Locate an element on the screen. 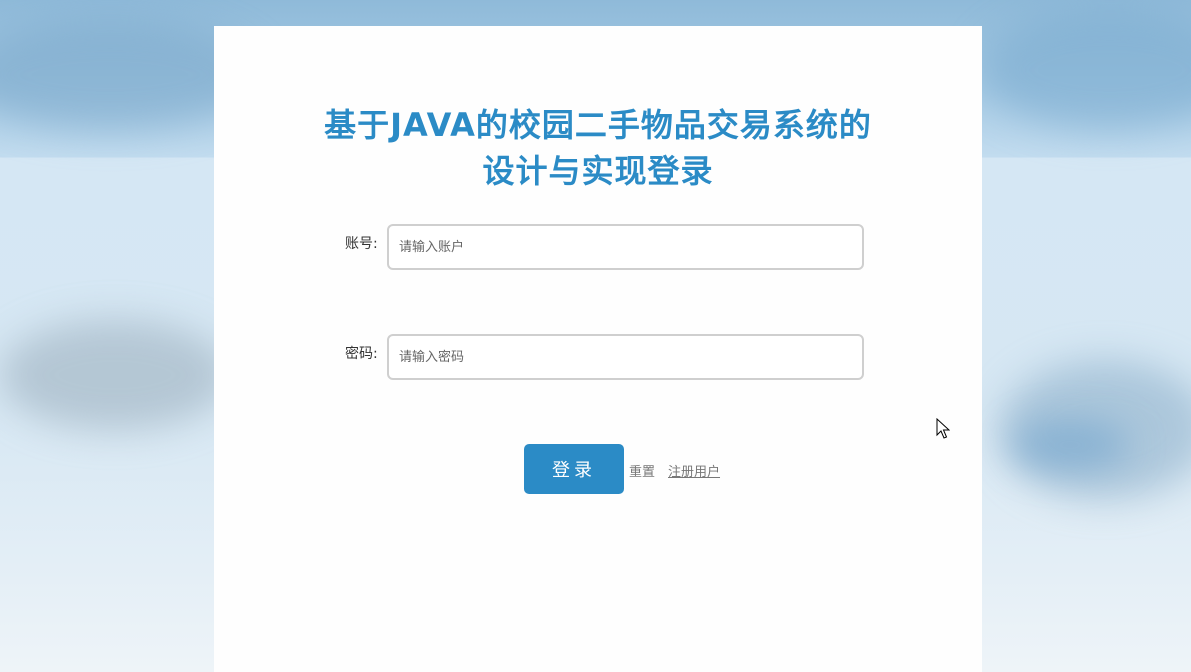 Image resolution: width=1191 pixels, height=672 pixels. page-title: 基于JAVA的校园二手物品交易系统的 设计与实现登录 is located at coordinates (598, 148).